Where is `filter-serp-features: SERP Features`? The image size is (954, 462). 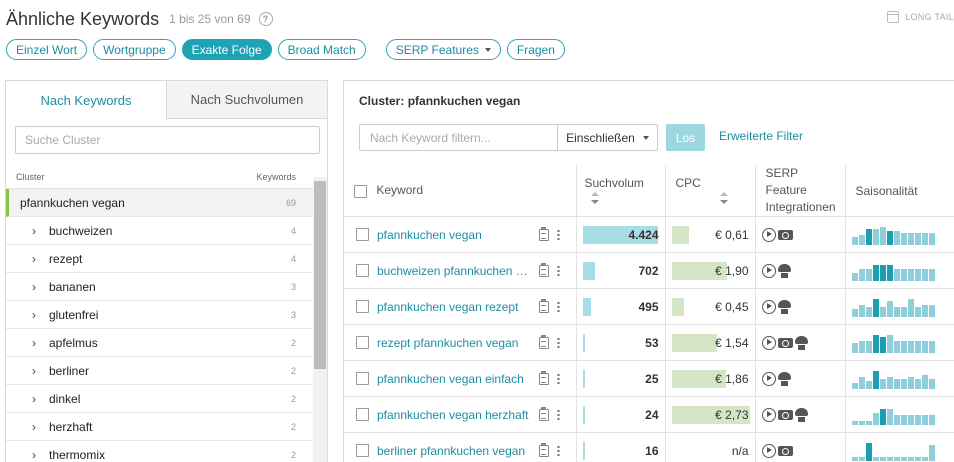
filter-serp-features: SERP Features is located at coordinates (443, 49).